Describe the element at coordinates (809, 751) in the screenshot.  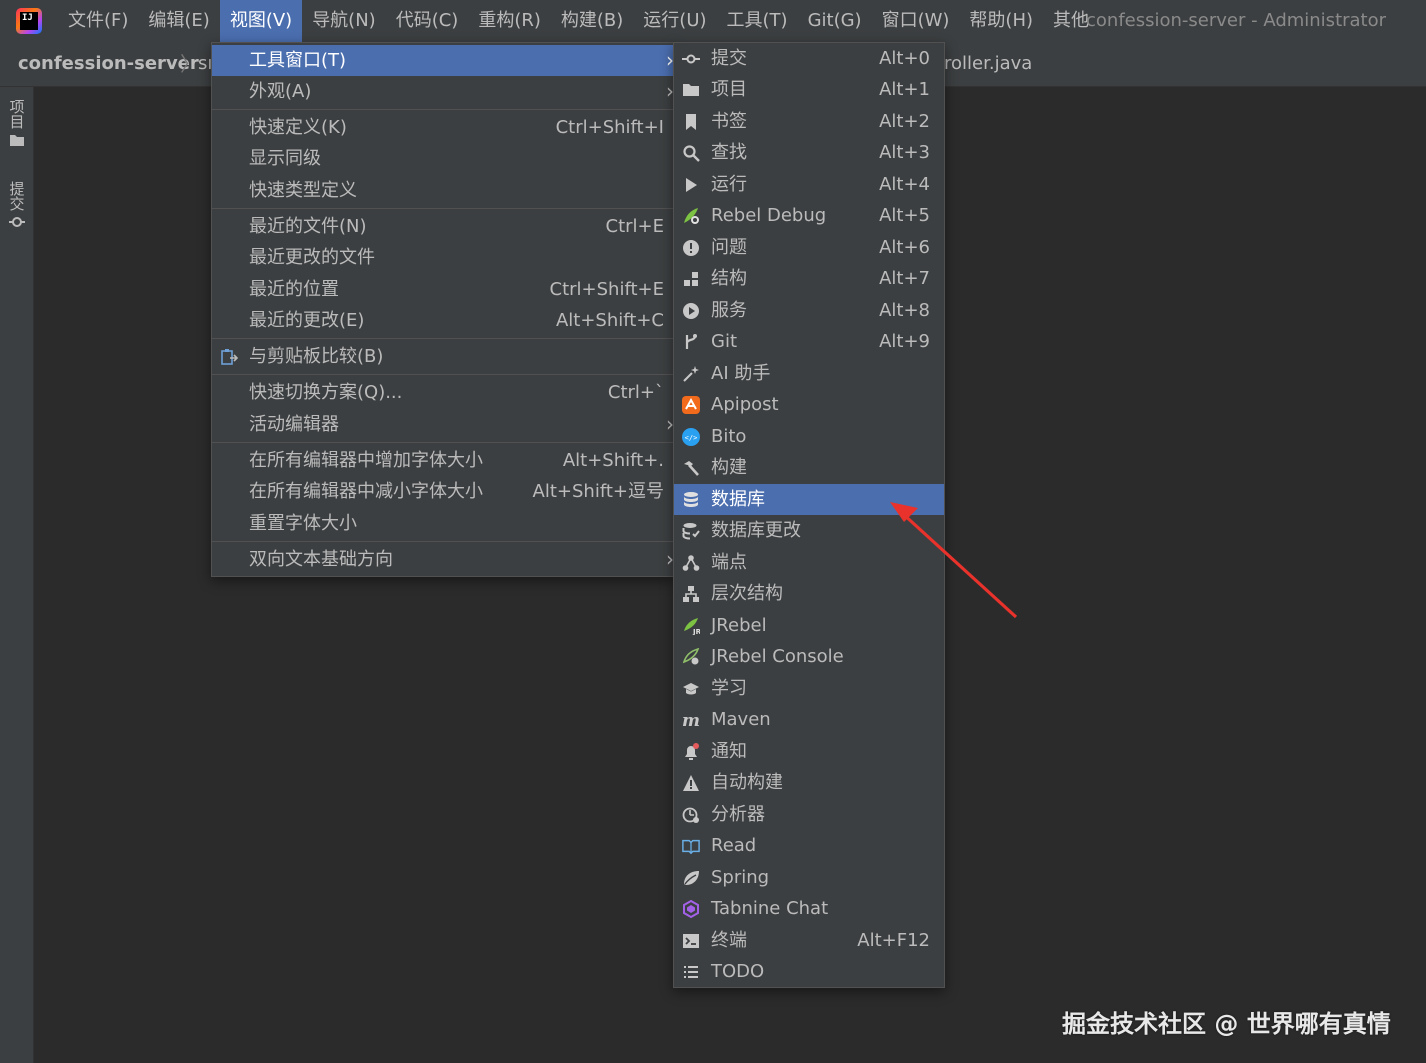
I see `tool-item-notifications: 通知` at that location.